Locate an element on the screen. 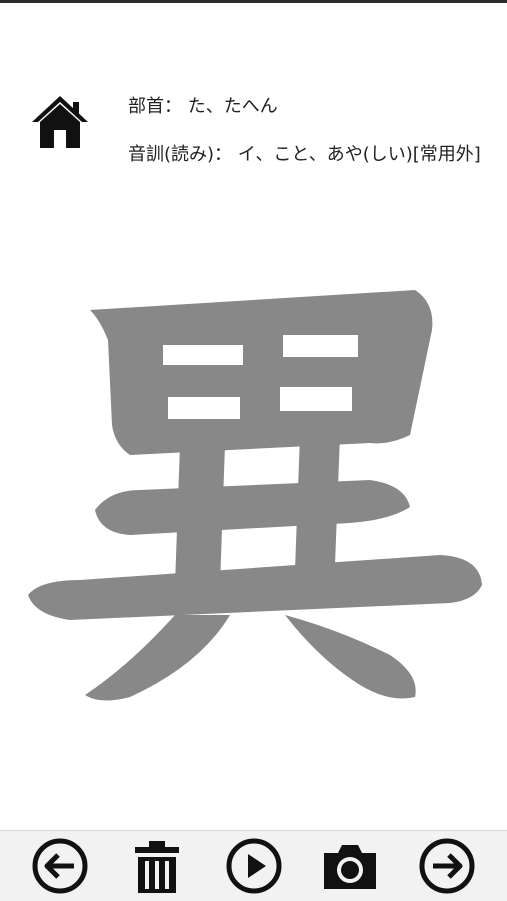 This screenshot has height=901, width=507. bottom-toolbar is located at coordinates (253, 865).